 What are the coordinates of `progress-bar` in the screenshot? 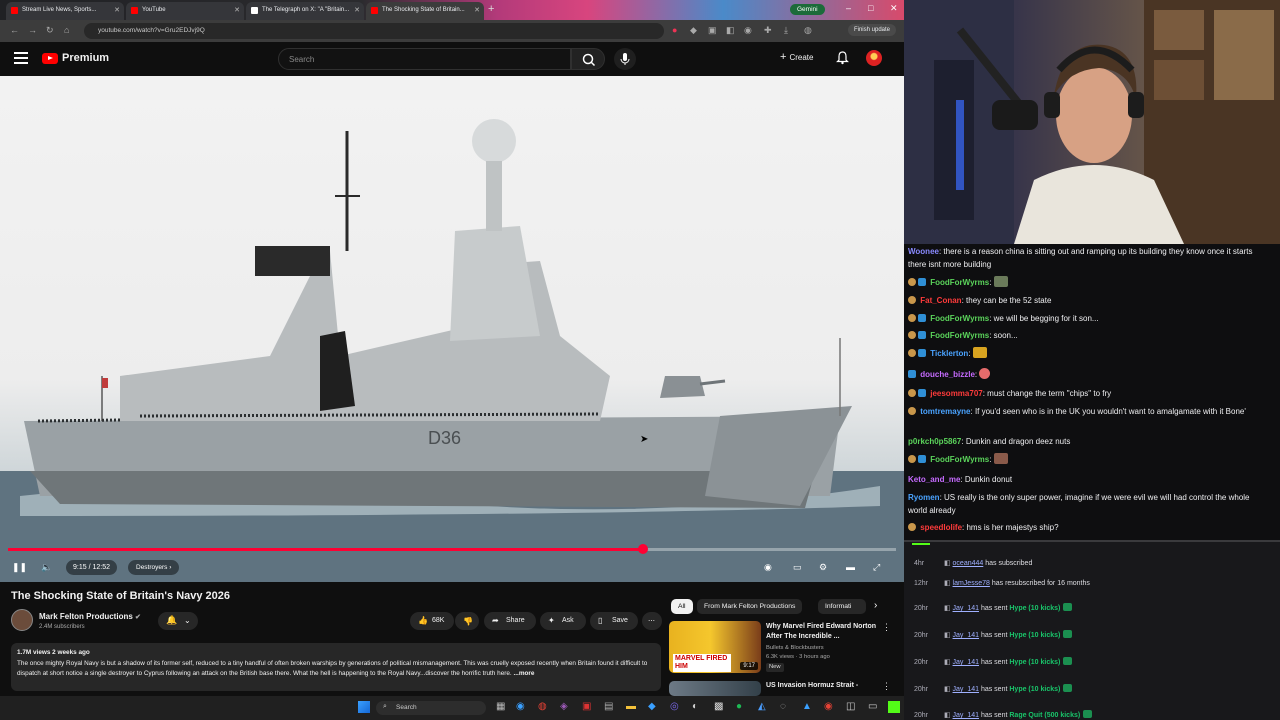 It's located at (452, 549).